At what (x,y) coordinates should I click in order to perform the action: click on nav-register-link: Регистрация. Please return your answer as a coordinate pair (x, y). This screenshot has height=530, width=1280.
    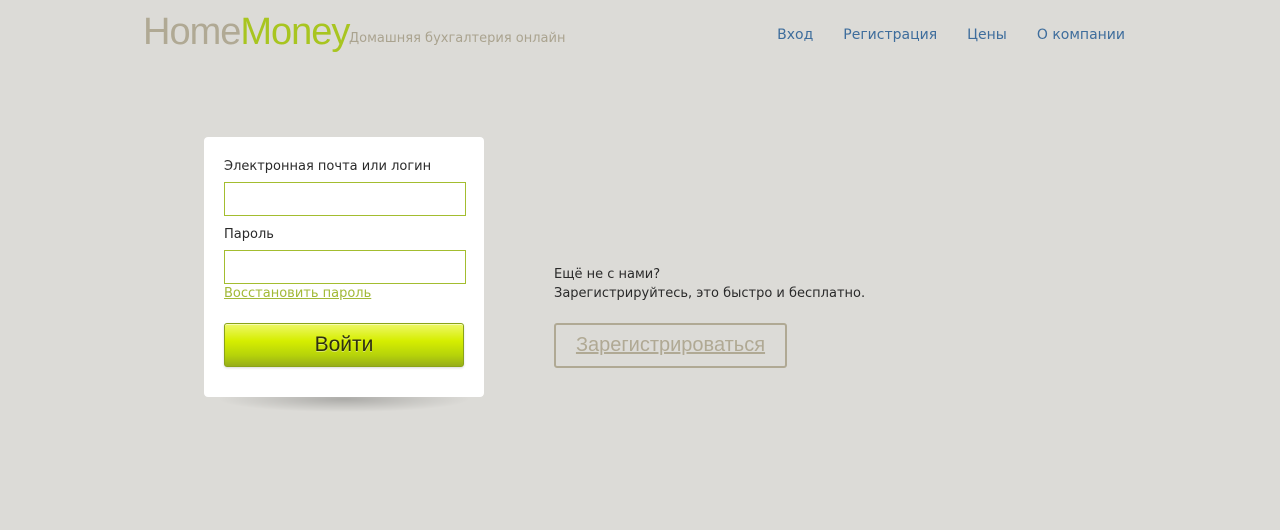
    Looking at the image, I should click on (890, 35).